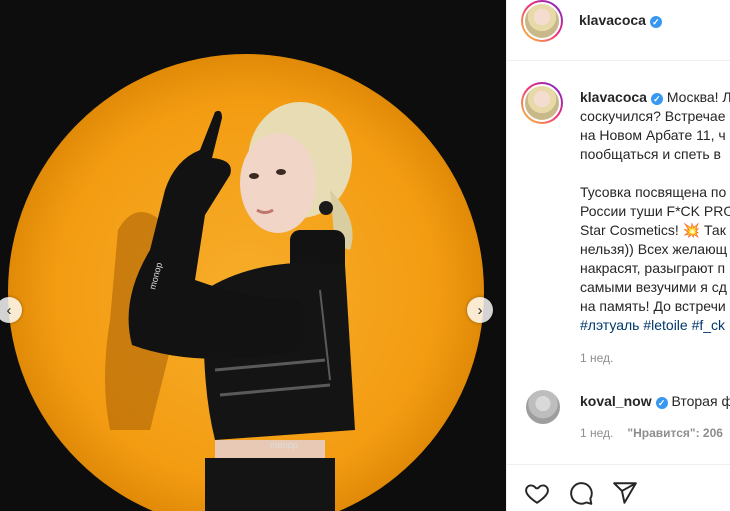  Describe the element at coordinates (653, 135) in the screenshot. I see `caption-line: на Новом Арбате 11, ч` at that location.